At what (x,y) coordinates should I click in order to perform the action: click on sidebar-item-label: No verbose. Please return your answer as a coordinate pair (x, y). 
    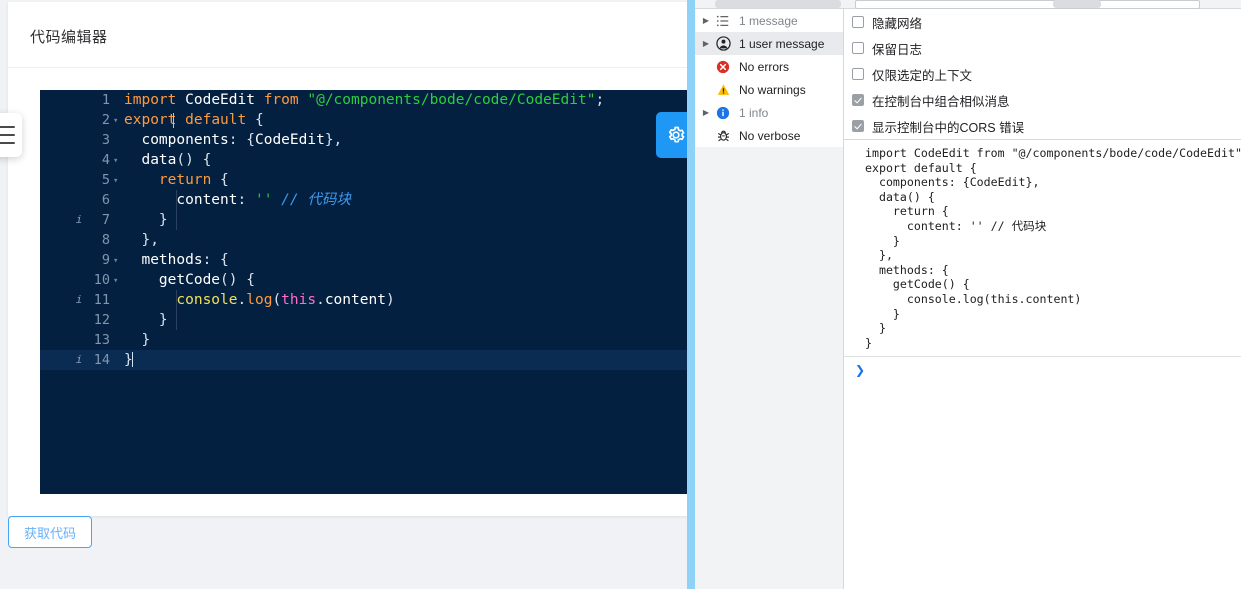
    Looking at the image, I should click on (770, 135).